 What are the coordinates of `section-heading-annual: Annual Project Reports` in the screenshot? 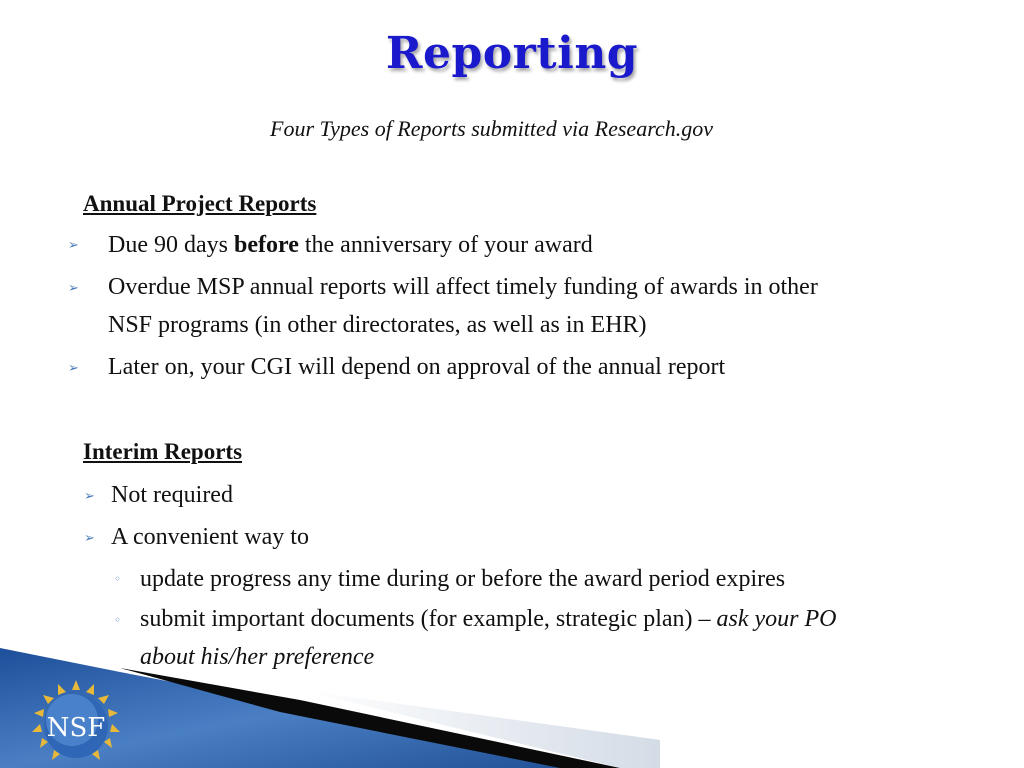 It's located at (200, 203).